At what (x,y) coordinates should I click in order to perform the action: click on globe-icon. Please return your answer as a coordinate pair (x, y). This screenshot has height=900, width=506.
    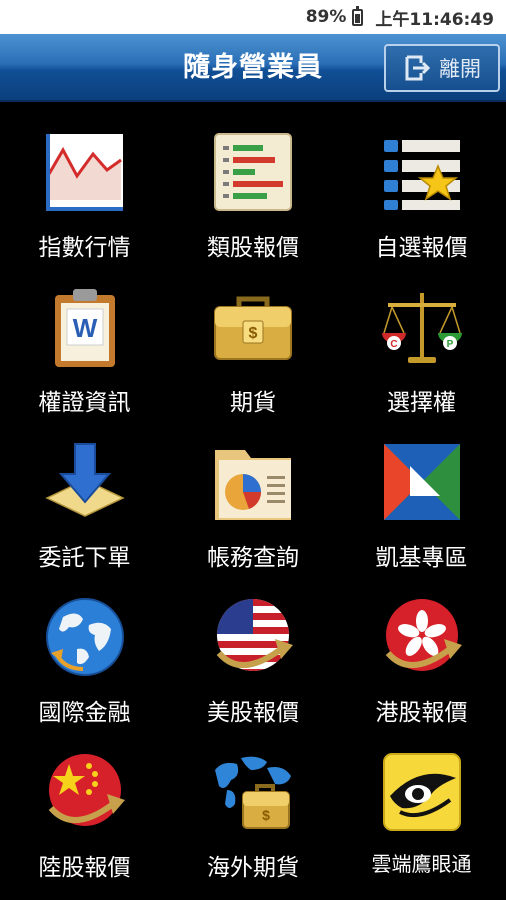
    Looking at the image, I should click on (84, 637).